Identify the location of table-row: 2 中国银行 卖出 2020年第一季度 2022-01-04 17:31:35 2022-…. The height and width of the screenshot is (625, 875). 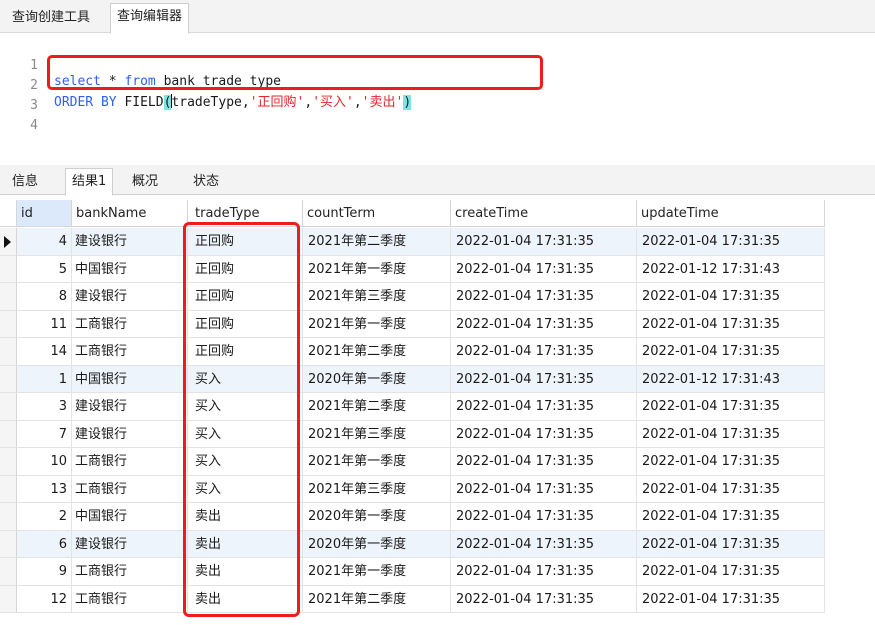
(412, 517).